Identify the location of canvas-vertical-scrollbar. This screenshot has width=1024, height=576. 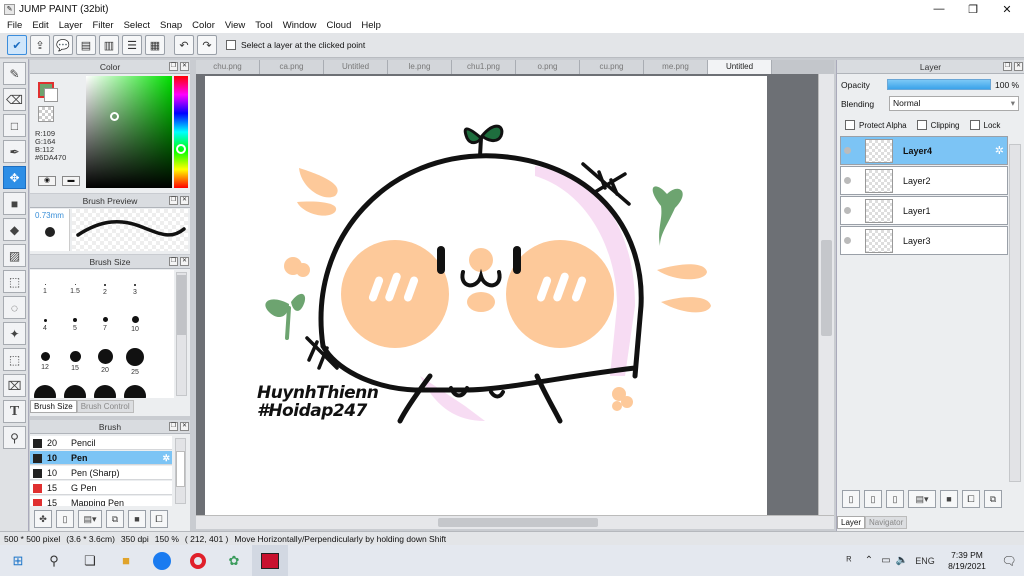
(826, 294).